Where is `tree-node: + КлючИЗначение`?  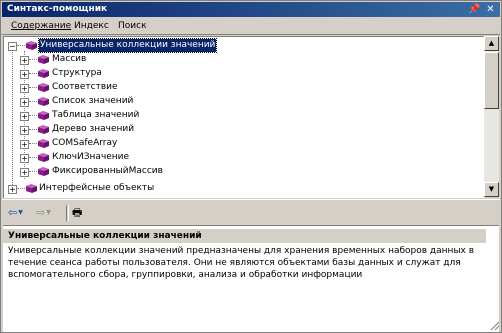
tree-node: + КлючИЗначение is located at coordinates (244, 157).